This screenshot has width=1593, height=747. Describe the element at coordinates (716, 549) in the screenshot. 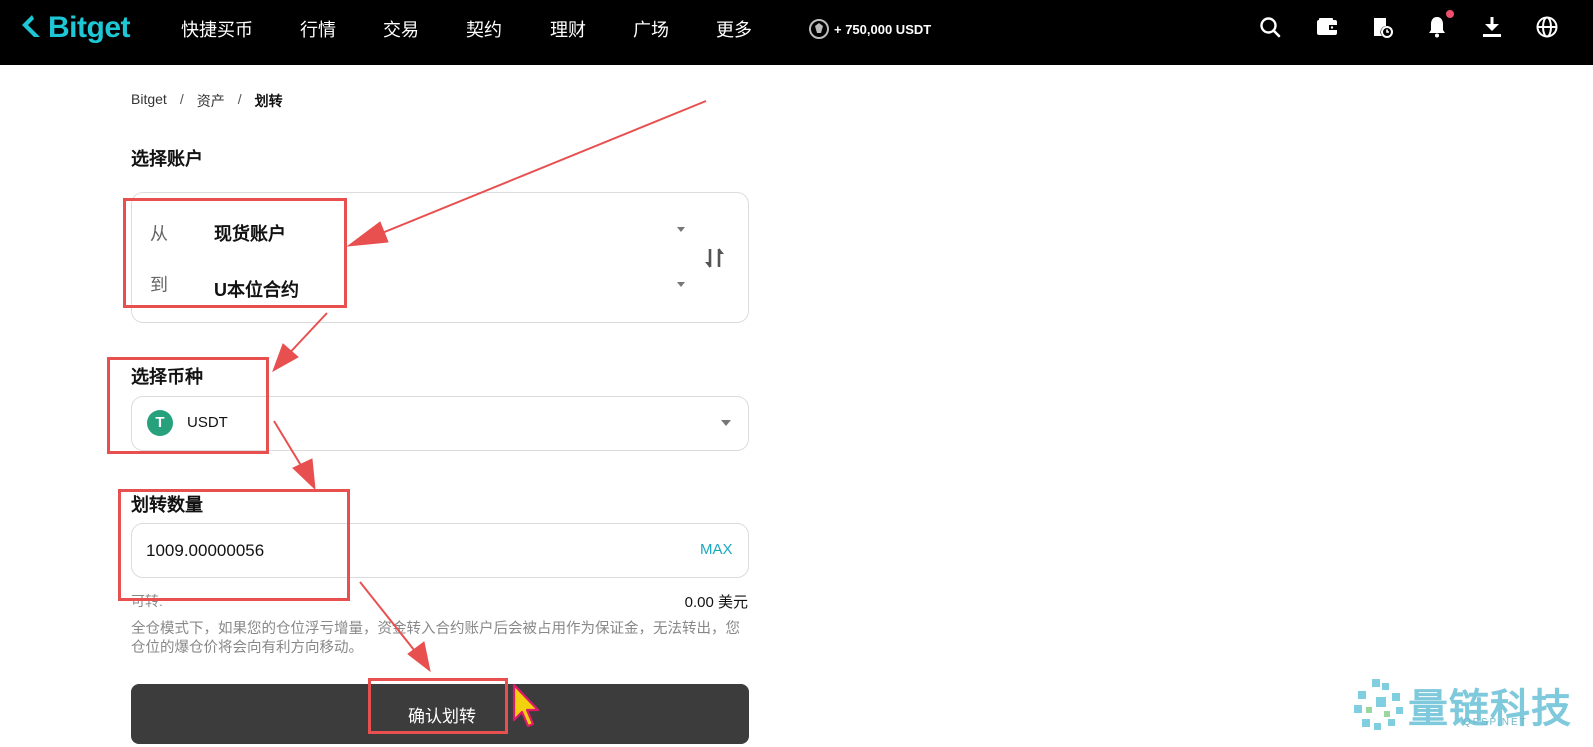

I see `max-button: MAX` at that location.